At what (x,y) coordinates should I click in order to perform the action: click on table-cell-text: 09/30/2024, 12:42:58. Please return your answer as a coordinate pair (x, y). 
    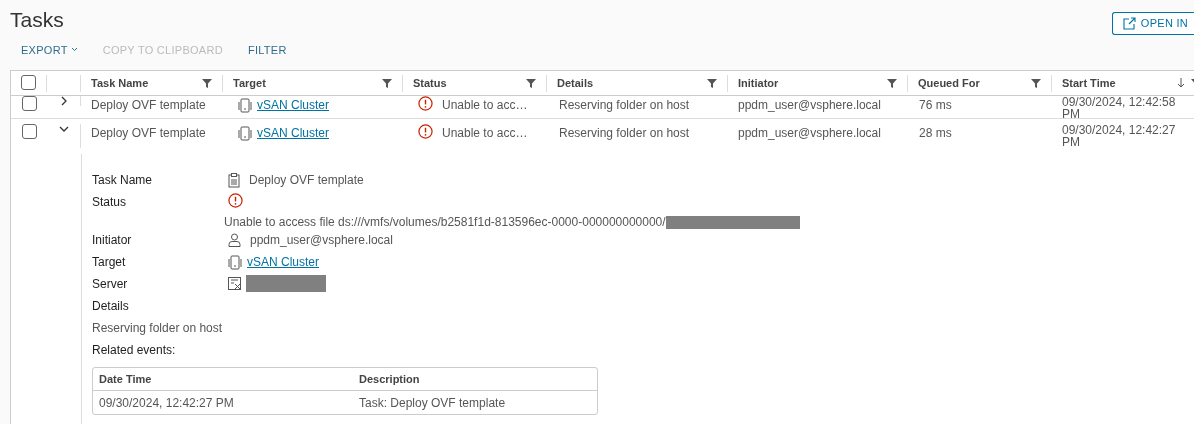
    Looking at the image, I should click on (1119, 102).